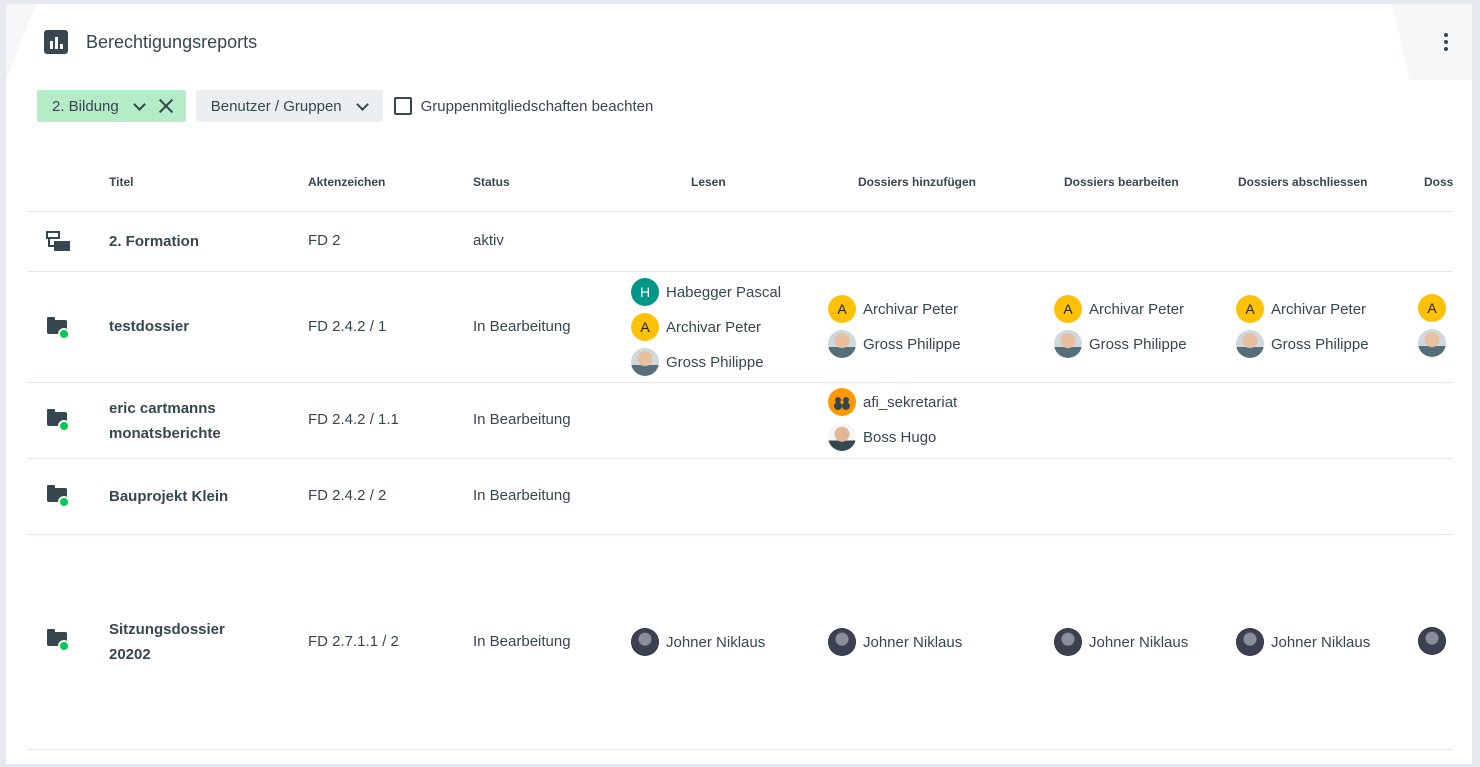 The width and height of the screenshot is (1480, 767). What do you see at coordinates (347, 495) in the screenshot?
I see `row-reference: FD 2.4.2 / 2` at bounding box center [347, 495].